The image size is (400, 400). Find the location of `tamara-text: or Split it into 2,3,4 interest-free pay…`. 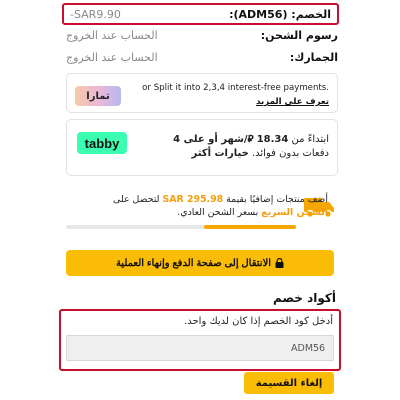

tamara-text: or Split it into 2,3,4 interest-free pay… is located at coordinates (235, 88).